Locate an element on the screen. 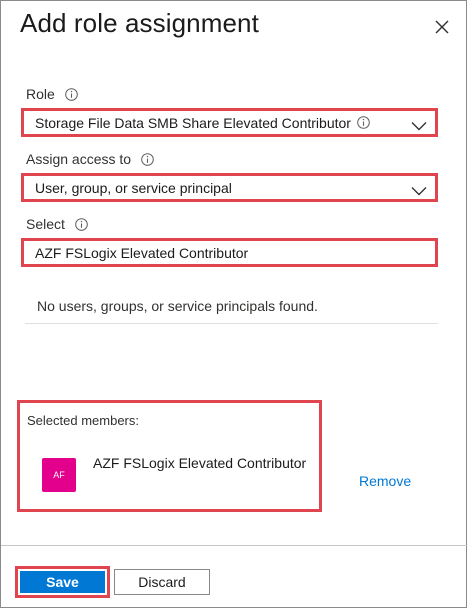 The width and height of the screenshot is (467, 608). role-label: Role is located at coordinates (52, 94).